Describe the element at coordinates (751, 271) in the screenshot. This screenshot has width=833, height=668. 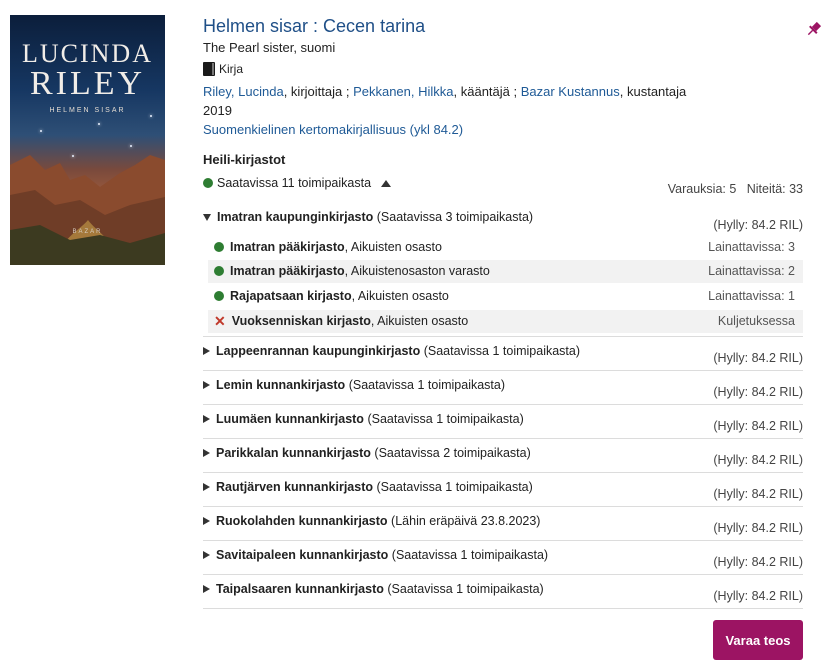
I see `branch-status: Lainattavissa: 2` at that location.